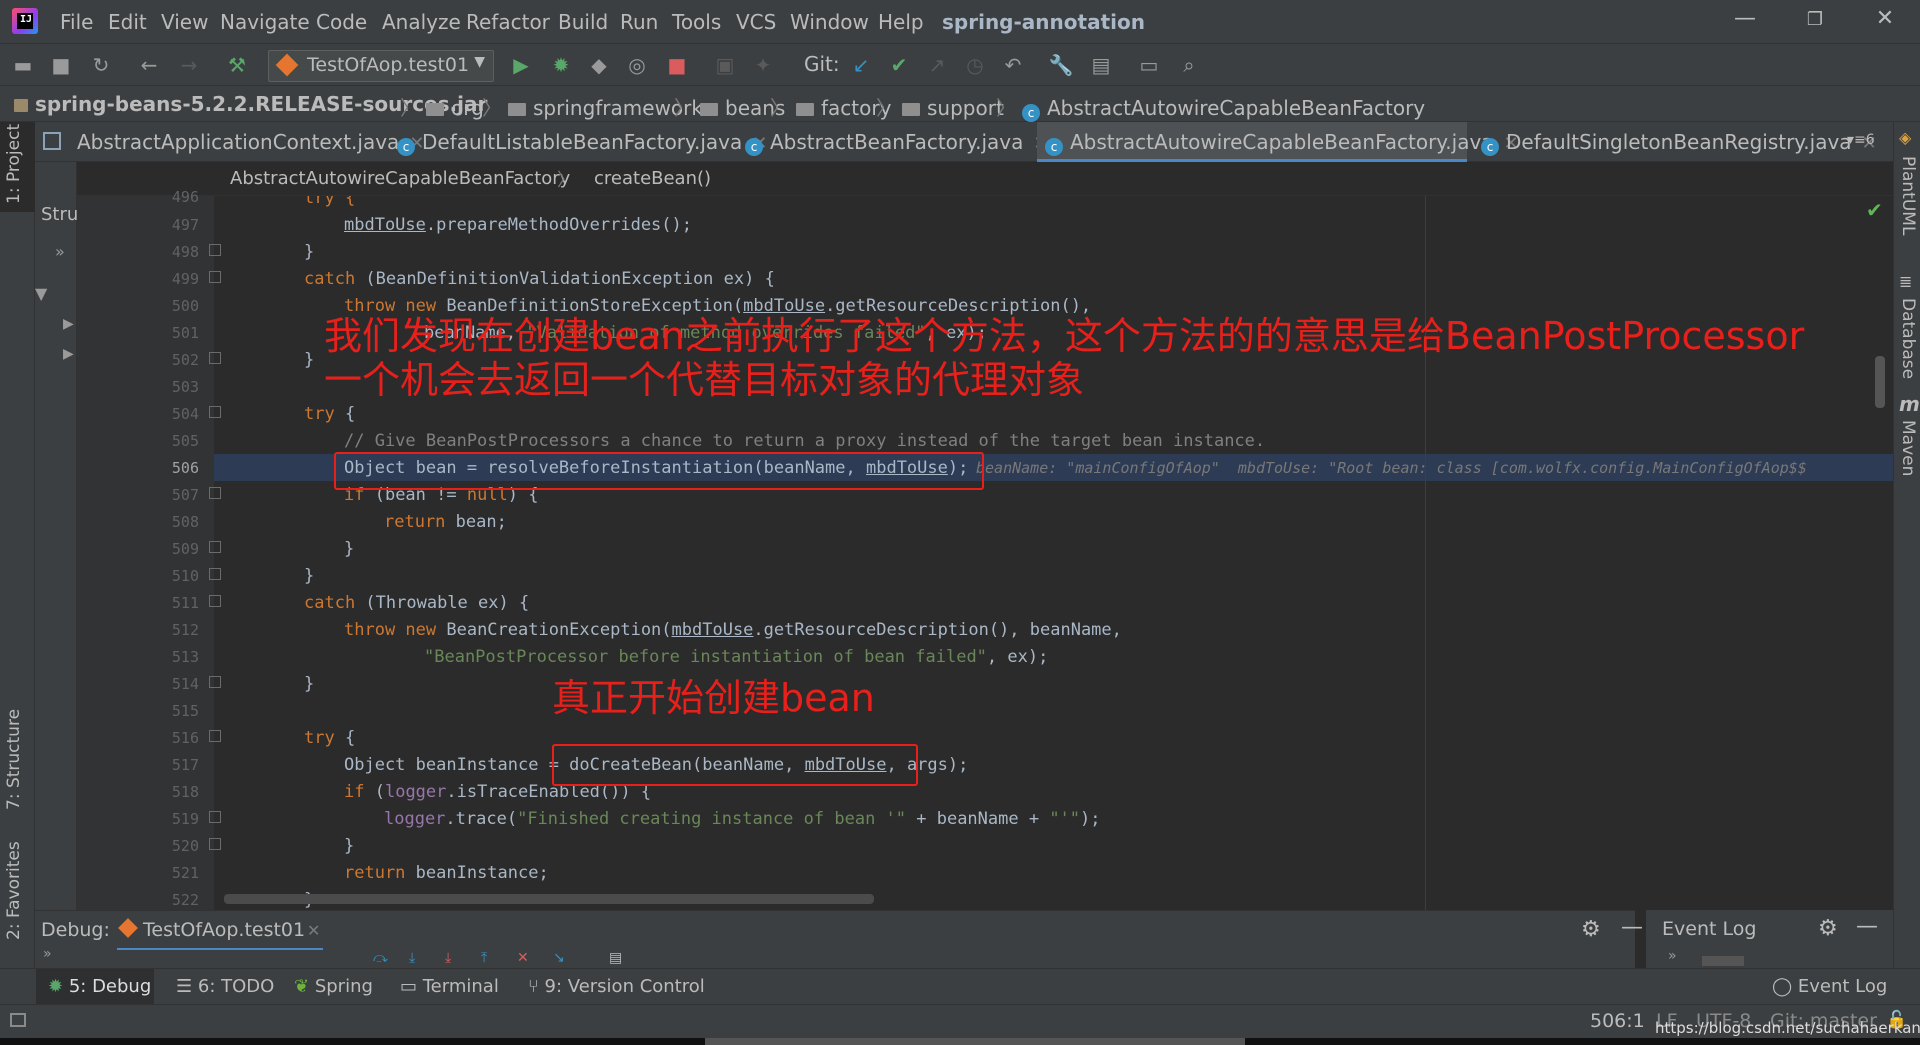 This screenshot has height=1045, width=1920. I want to click on structure-view-icon, so click(52, 141).